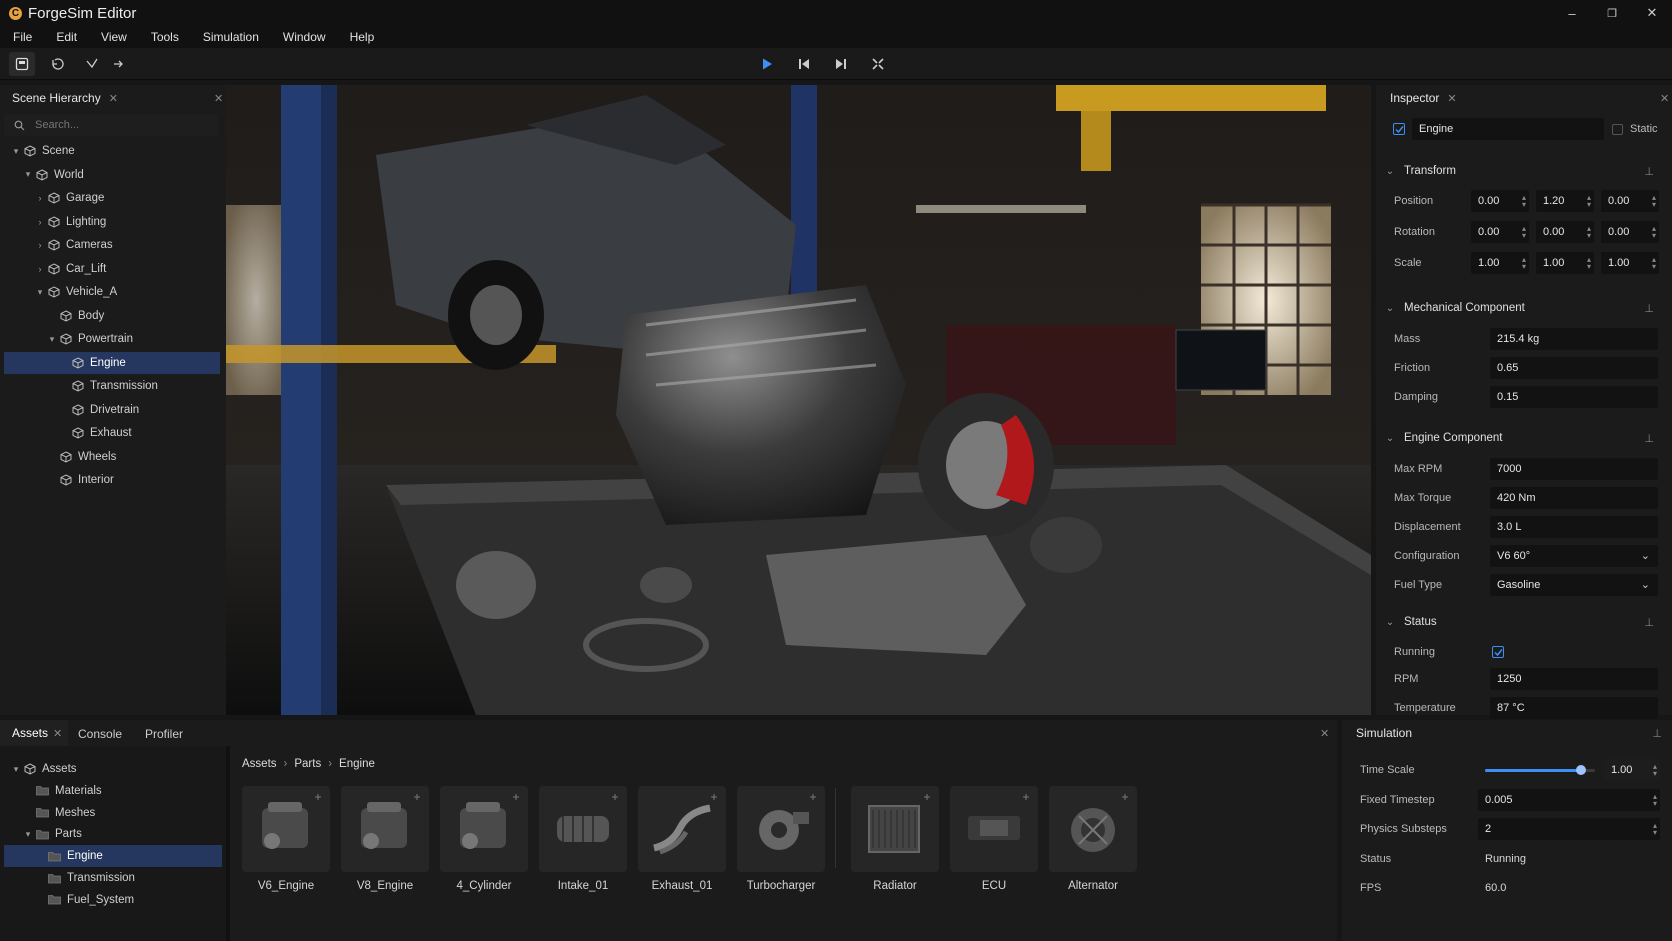 The width and height of the screenshot is (1672, 941). What do you see at coordinates (114, 37) in the screenshot?
I see `menu-view: View` at bounding box center [114, 37].